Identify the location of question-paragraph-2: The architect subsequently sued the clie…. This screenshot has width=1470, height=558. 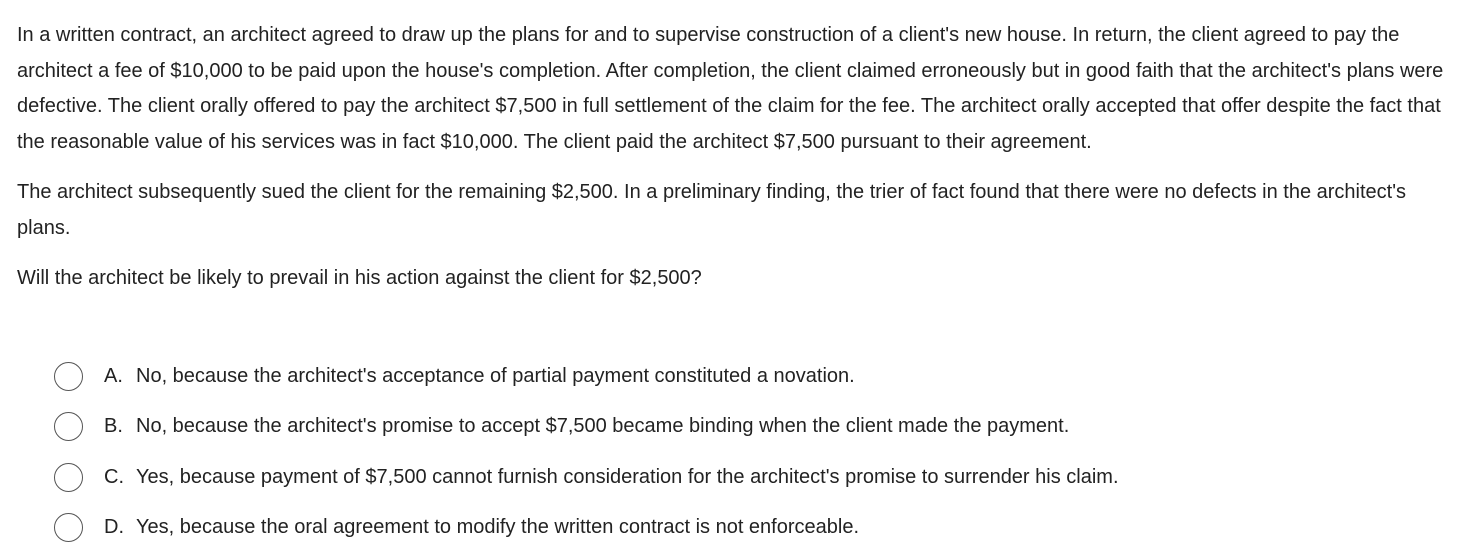
(712, 210).